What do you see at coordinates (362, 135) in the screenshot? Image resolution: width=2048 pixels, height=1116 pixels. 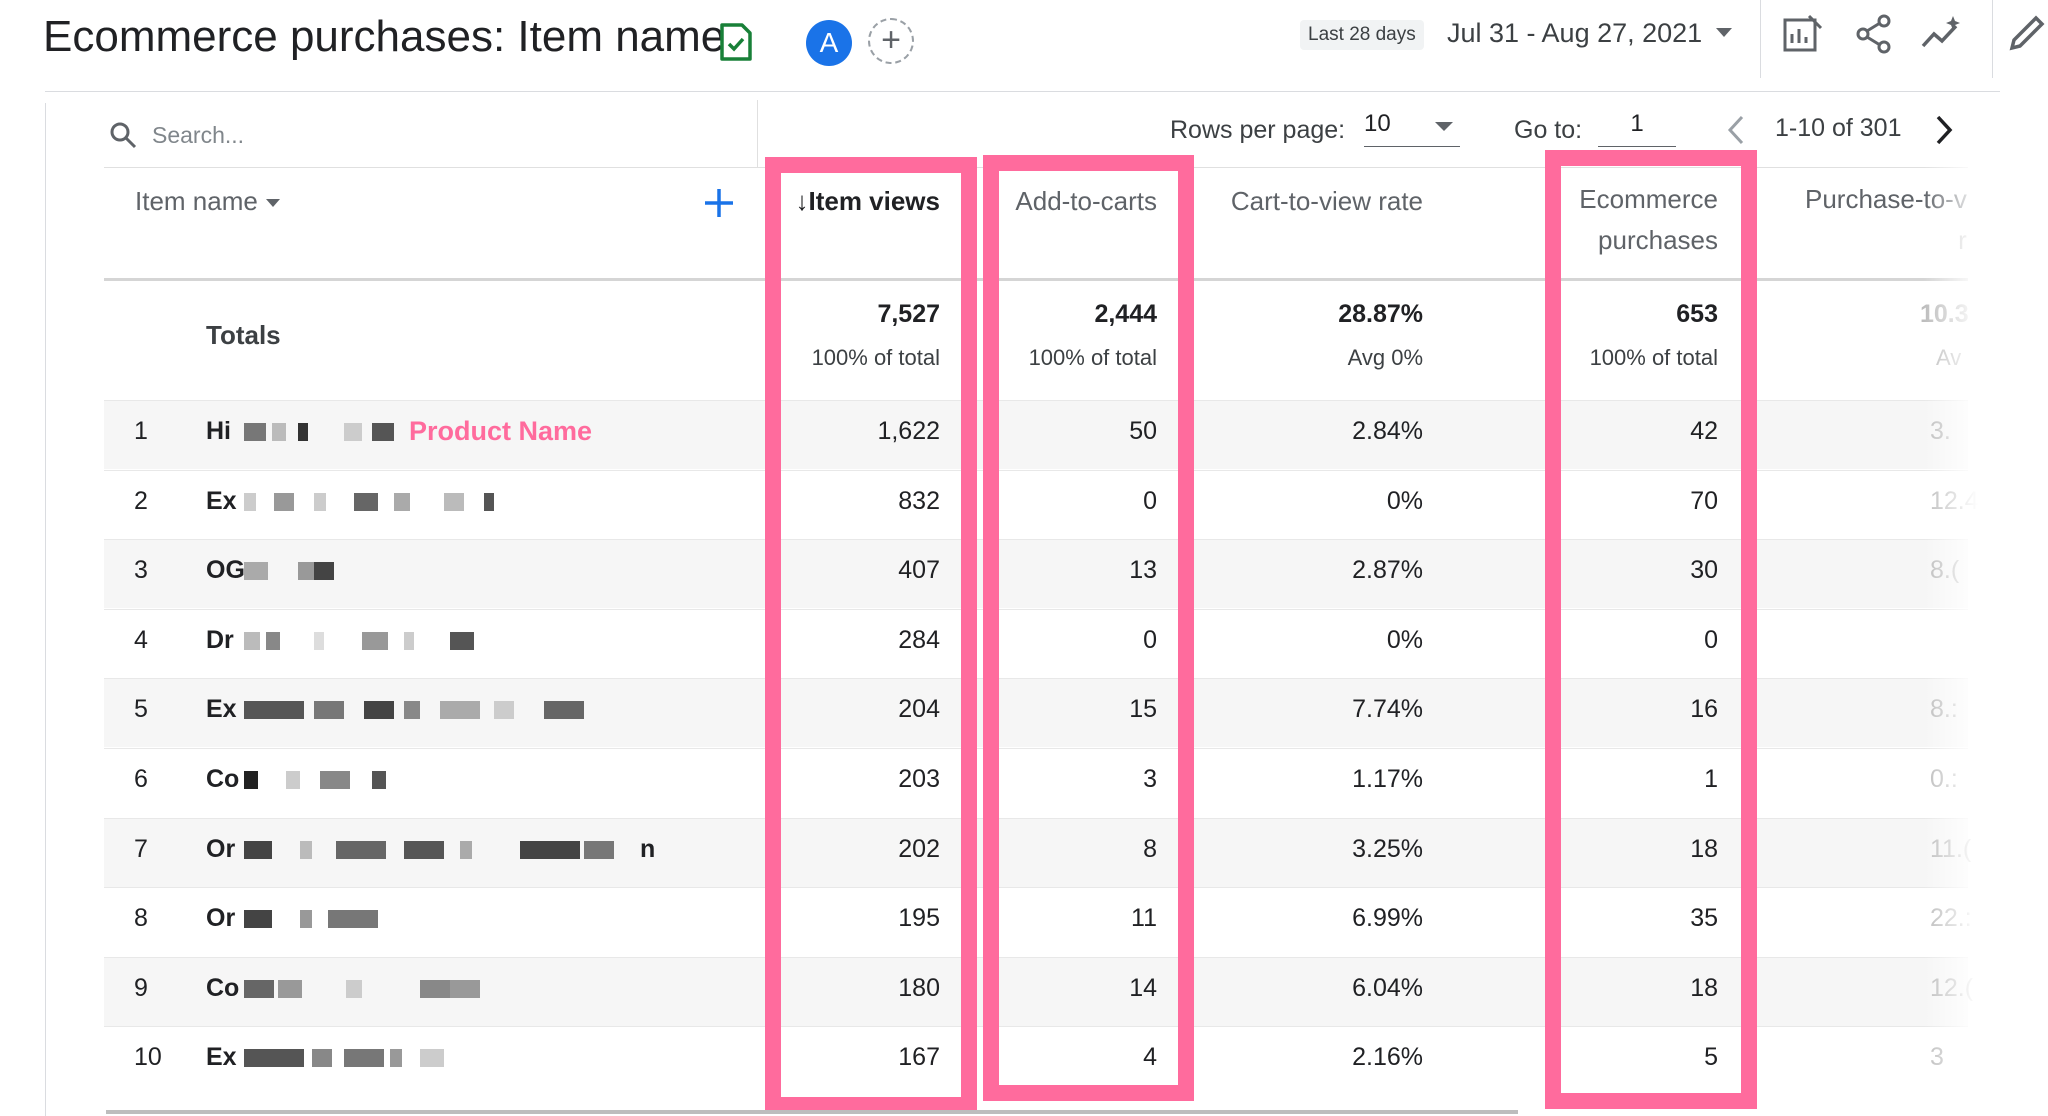 I see `search-input` at bounding box center [362, 135].